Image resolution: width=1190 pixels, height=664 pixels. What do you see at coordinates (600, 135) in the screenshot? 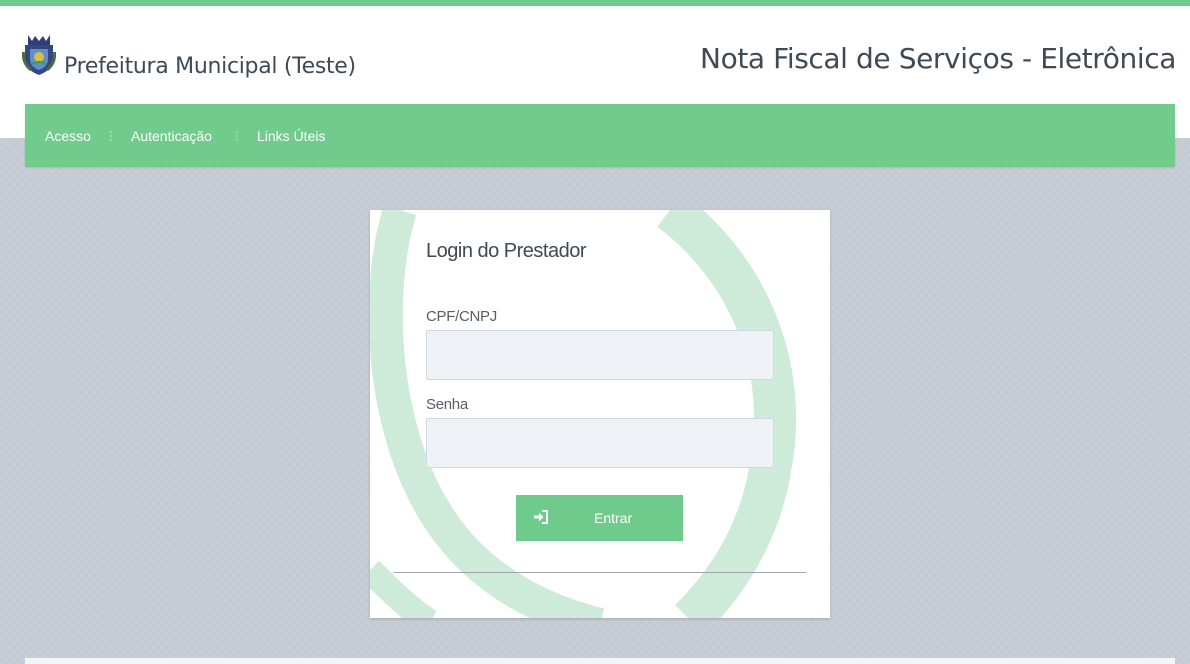
I see `main-nav: Acesso Autenticação Links Úteis` at bounding box center [600, 135].